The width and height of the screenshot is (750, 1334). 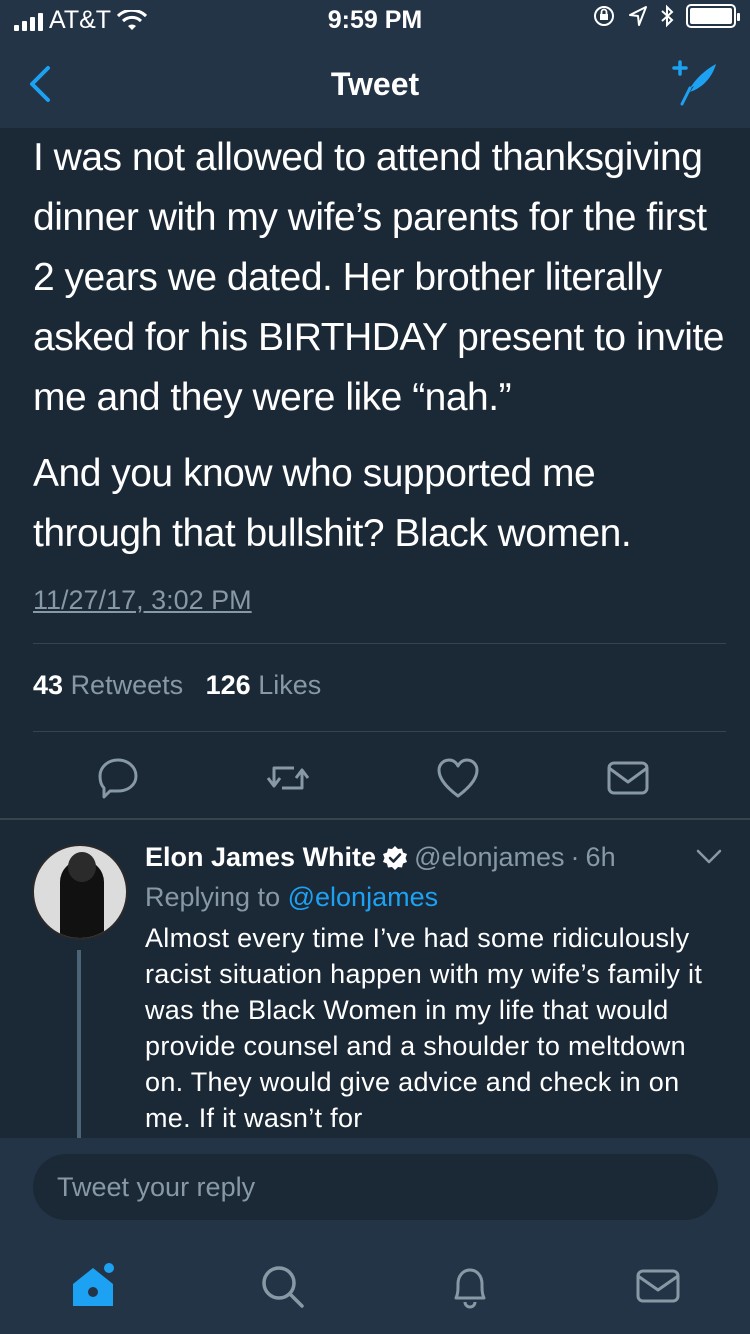 What do you see at coordinates (638, 16) in the screenshot?
I see `location-icon` at bounding box center [638, 16].